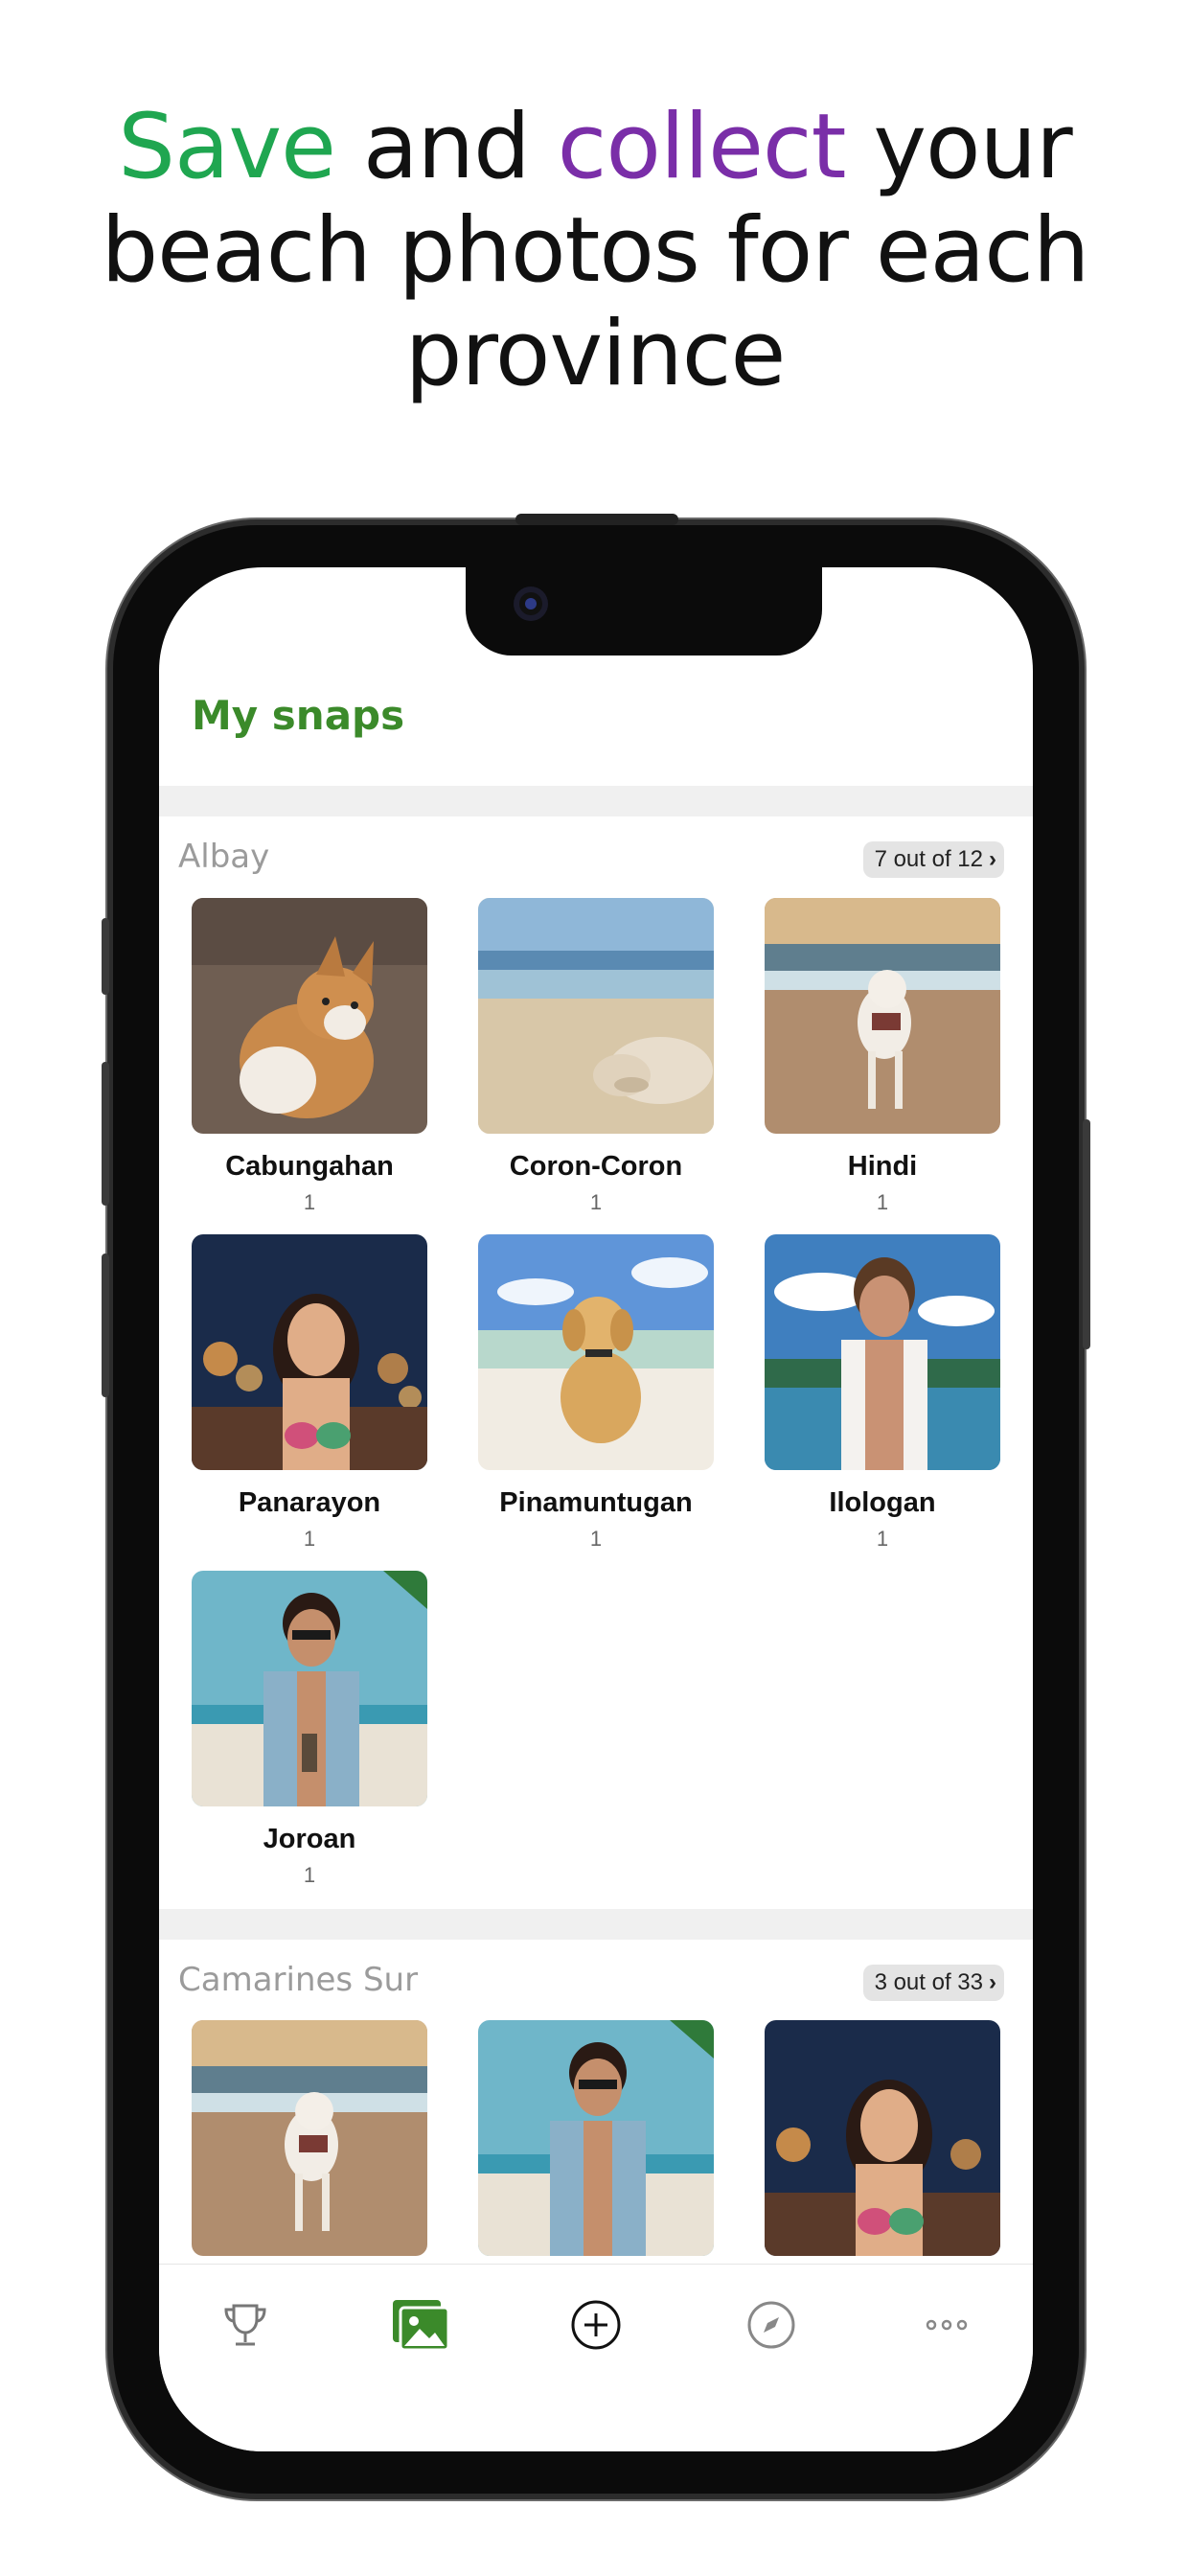 The height and width of the screenshot is (2576, 1190). I want to click on tab-trophy, so click(246, 2324).